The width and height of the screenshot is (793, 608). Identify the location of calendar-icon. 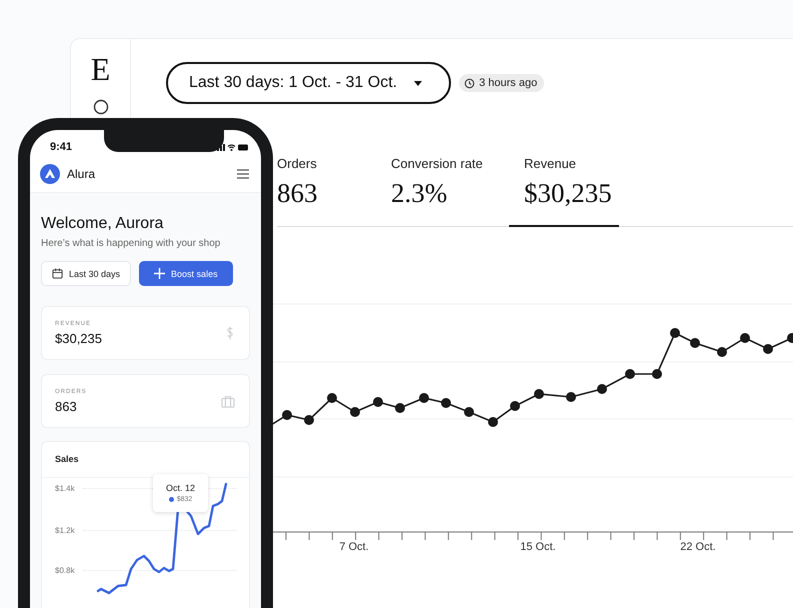
(57, 273).